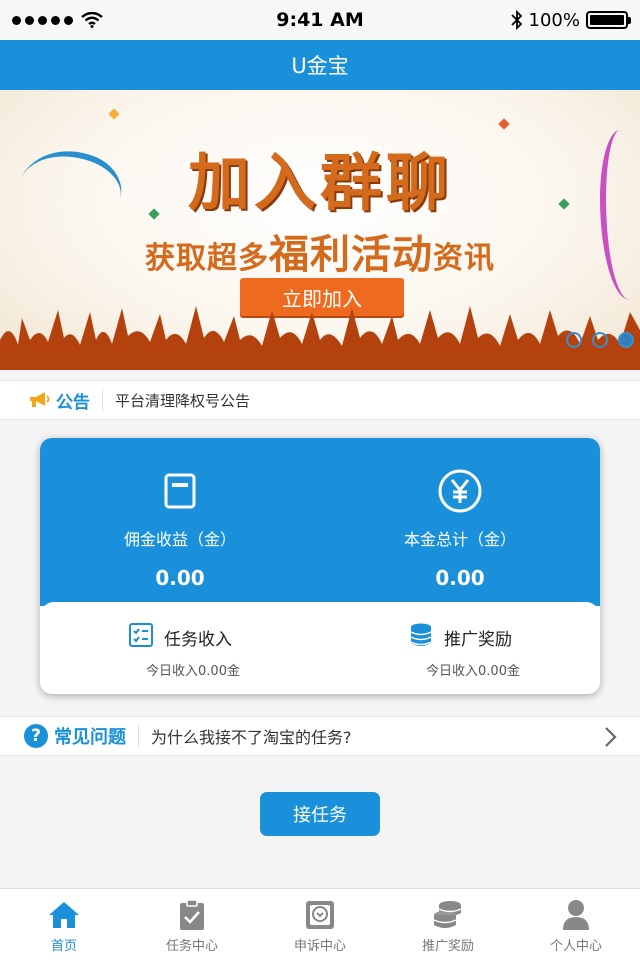 The image size is (640, 960). What do you see at coordinates (320, 915) in the screenshot?
I see `inbox-icon` at bounding box center [320, 915].